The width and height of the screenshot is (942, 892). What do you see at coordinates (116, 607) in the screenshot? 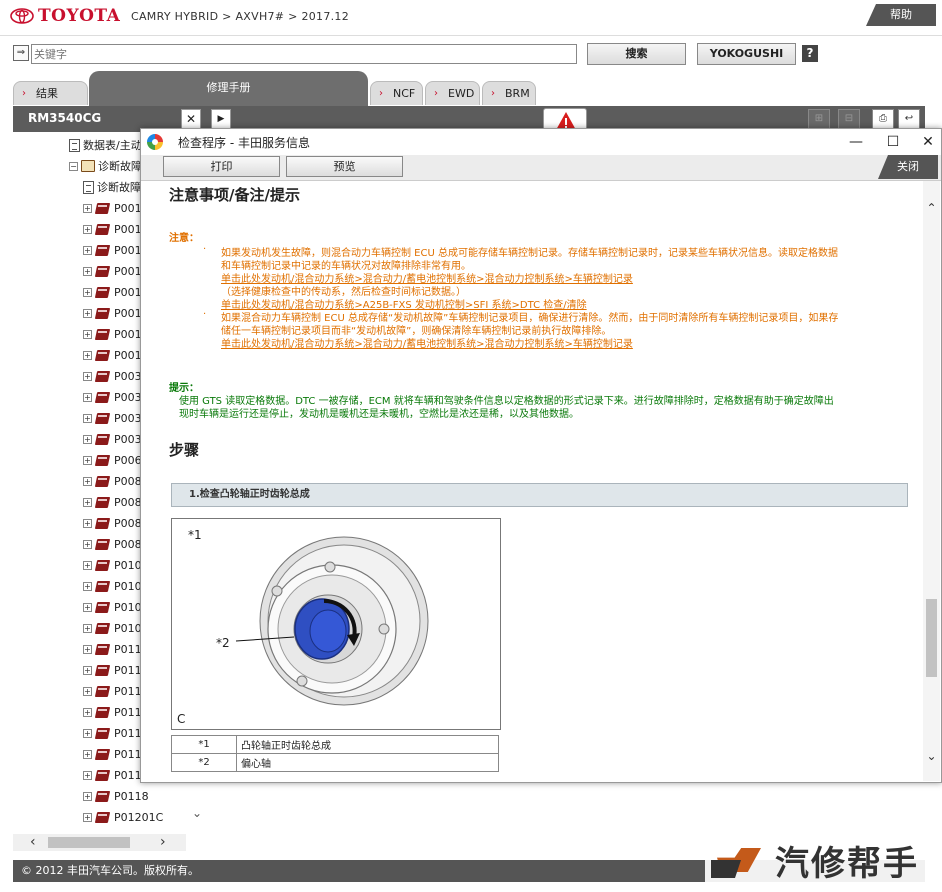
I see `tree-item: + P0102` at bounding box center [116, 607].